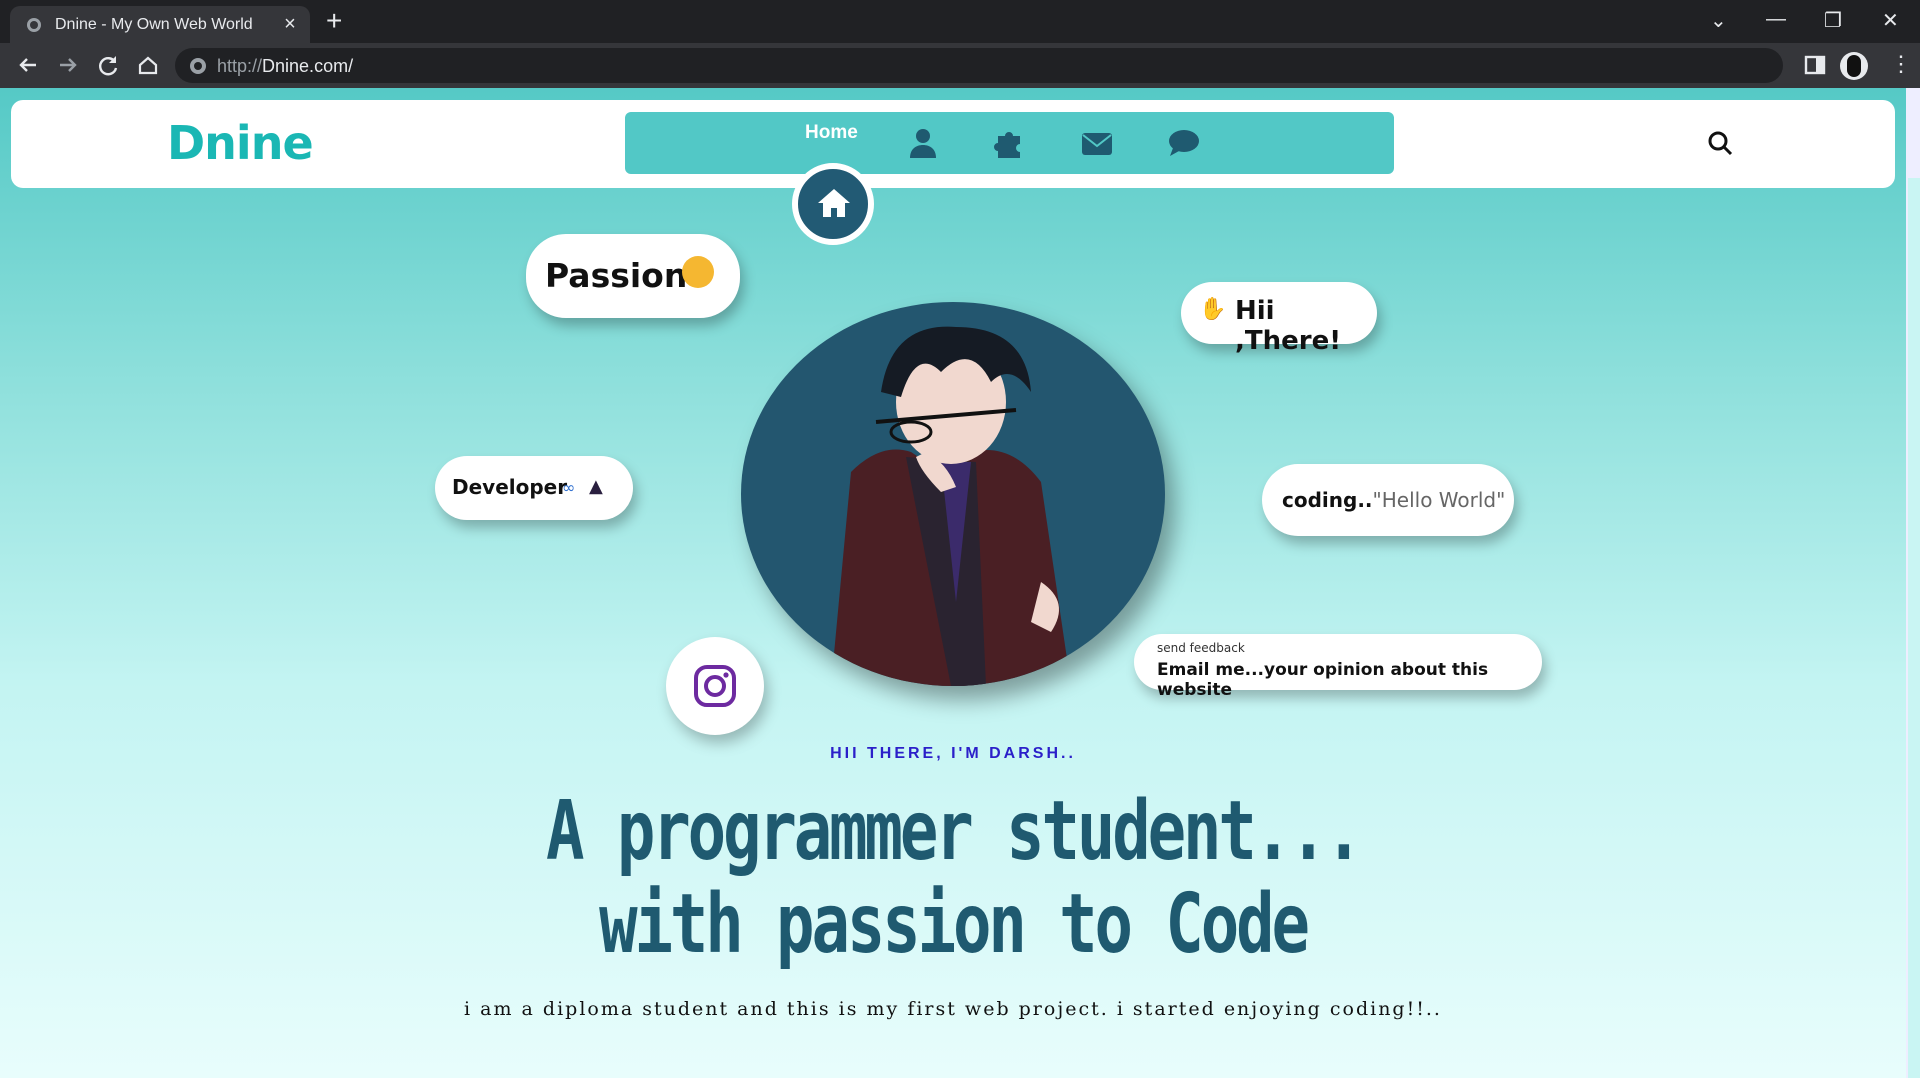  I want to click on feedback-label: send feedback, so click(1201, 648).